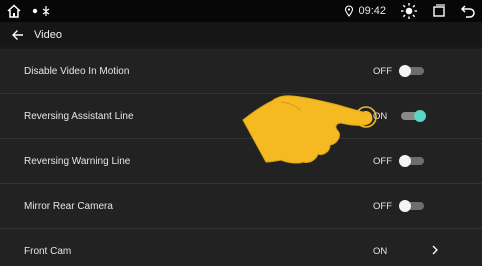 The image size is (482, 266). What do you see at coordinates (435, 250) in the screenshot?
I see `chevron-right-icon` at bounding box center [435, 250].